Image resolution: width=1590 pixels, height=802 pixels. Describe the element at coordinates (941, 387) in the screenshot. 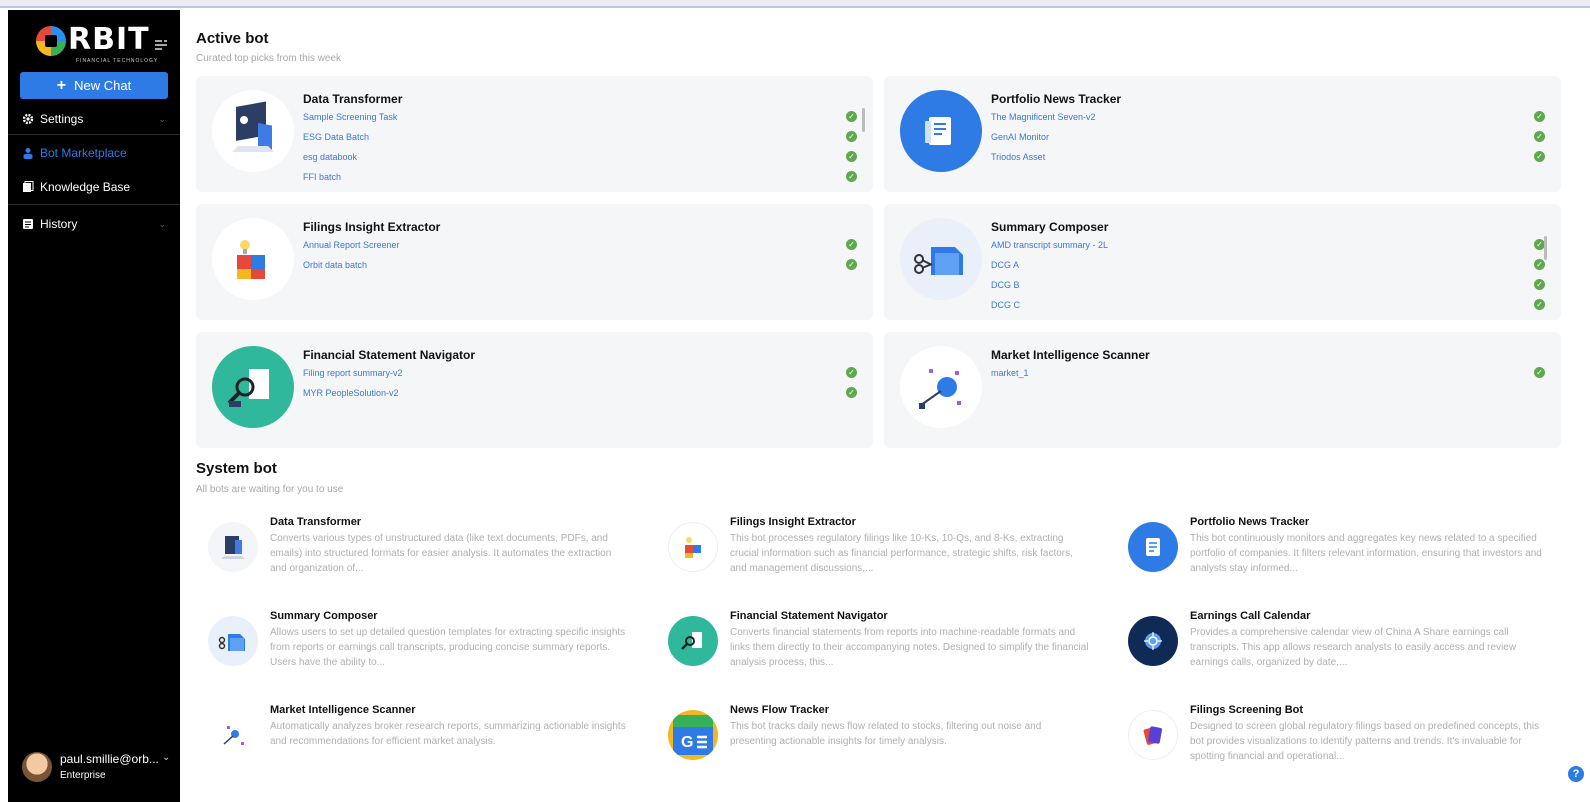

I see `market-intelligence-illustration` at that location.